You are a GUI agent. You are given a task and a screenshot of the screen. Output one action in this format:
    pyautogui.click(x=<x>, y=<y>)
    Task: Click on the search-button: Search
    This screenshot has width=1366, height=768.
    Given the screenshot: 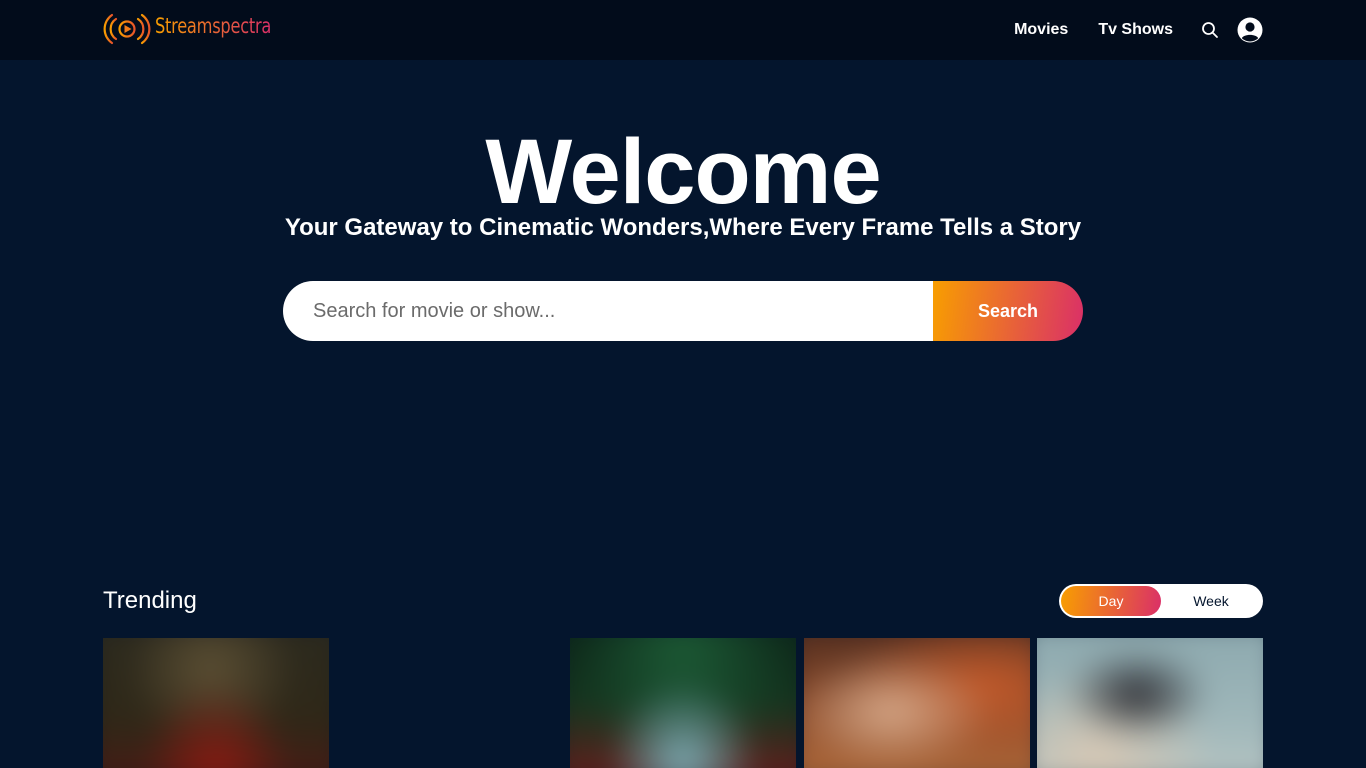 What is the action you would take?
    pyautogui.click(x=1008, y=311)
    